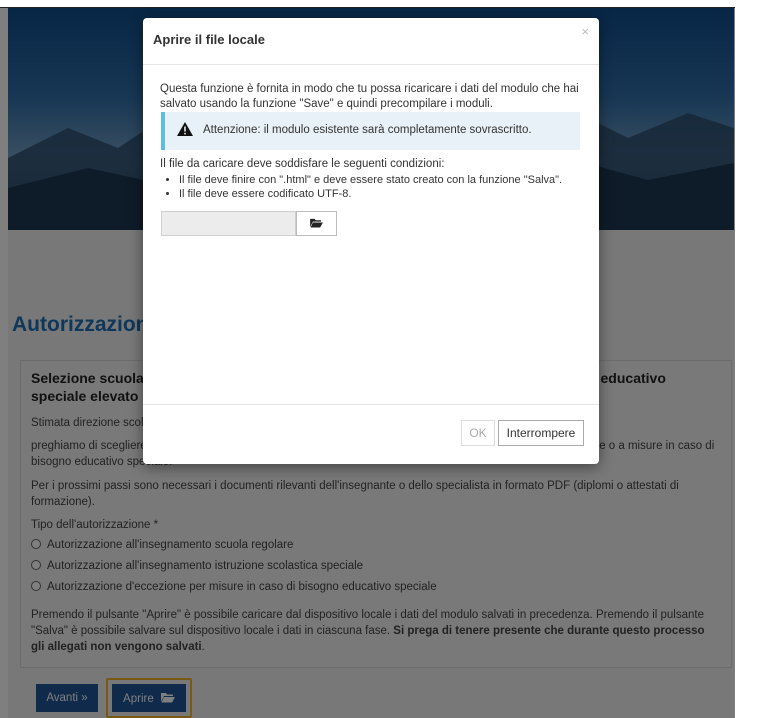 This screenshot has height=718, width=761. Describe the element at coordinates (228, 223) in the screenshot. I see `file-path-input` at that location.